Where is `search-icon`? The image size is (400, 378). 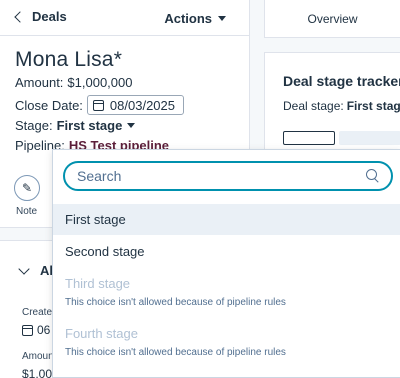 search-icon is located at coordinates (371, 174).